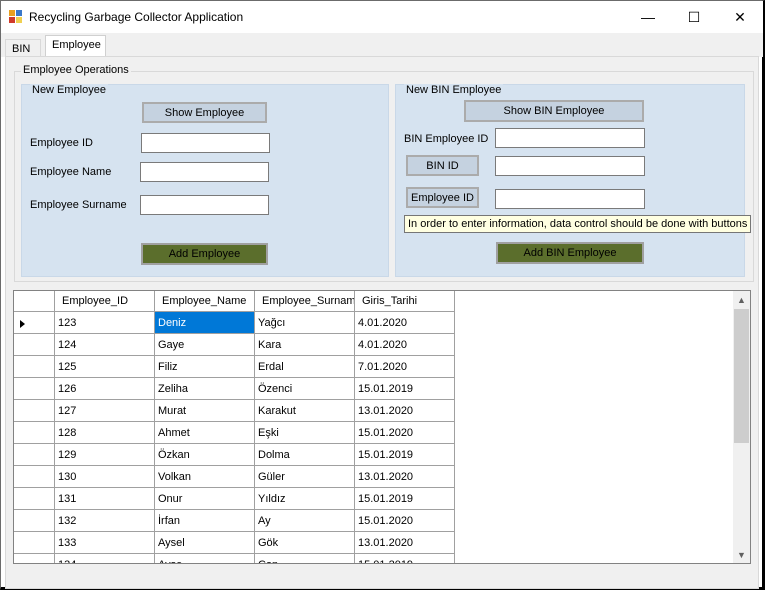  Describe the element at coordinates (205, 301) in the screenshot. I see `column-header-employee-name: Employee_Name` at that location.